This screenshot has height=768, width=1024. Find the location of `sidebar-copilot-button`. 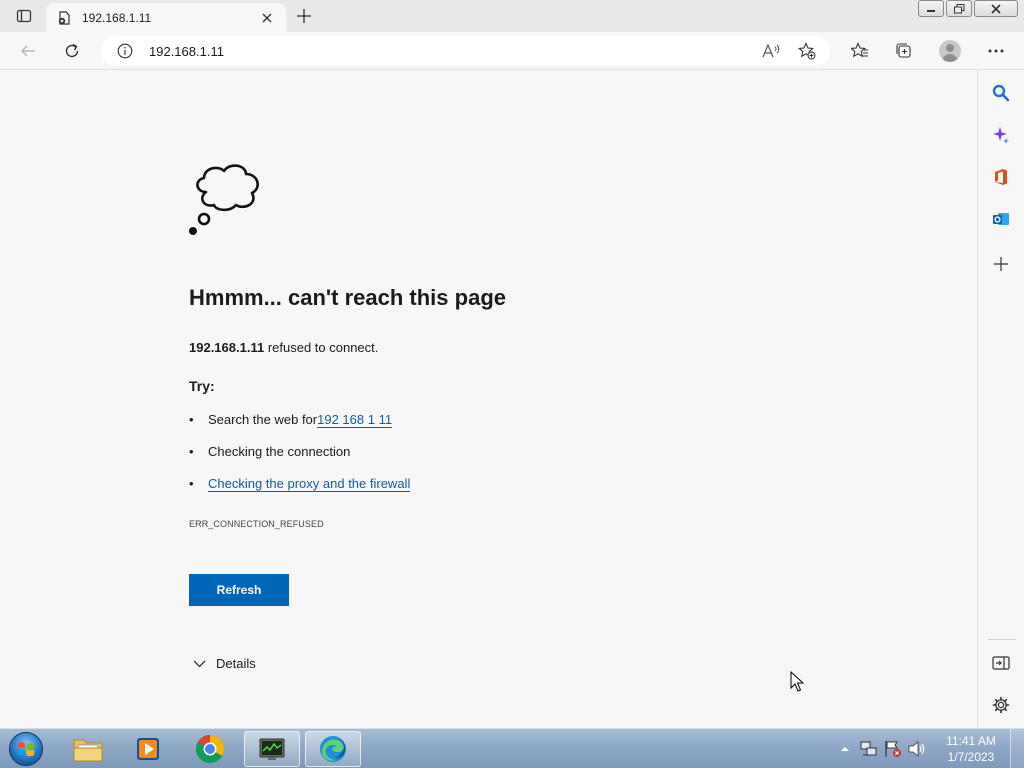

sidebar-copilot-button is located at coordinates (1001, 135).